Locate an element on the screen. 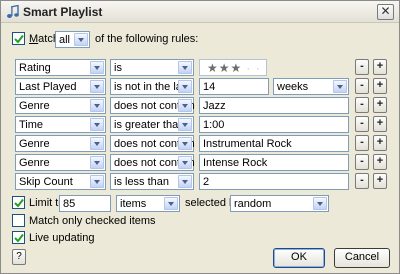 This screenshot has width=400, height=274. close-button: ✕ is located at coordinates (385, 12).